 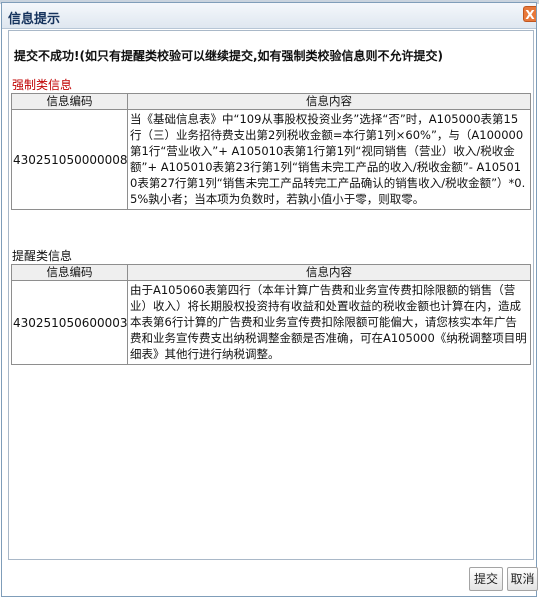 What do you see at coordinates (42, 256) in the screenshot?
I see `reminder-section-label: 提醒类信息` at bounding box center [42, 256].